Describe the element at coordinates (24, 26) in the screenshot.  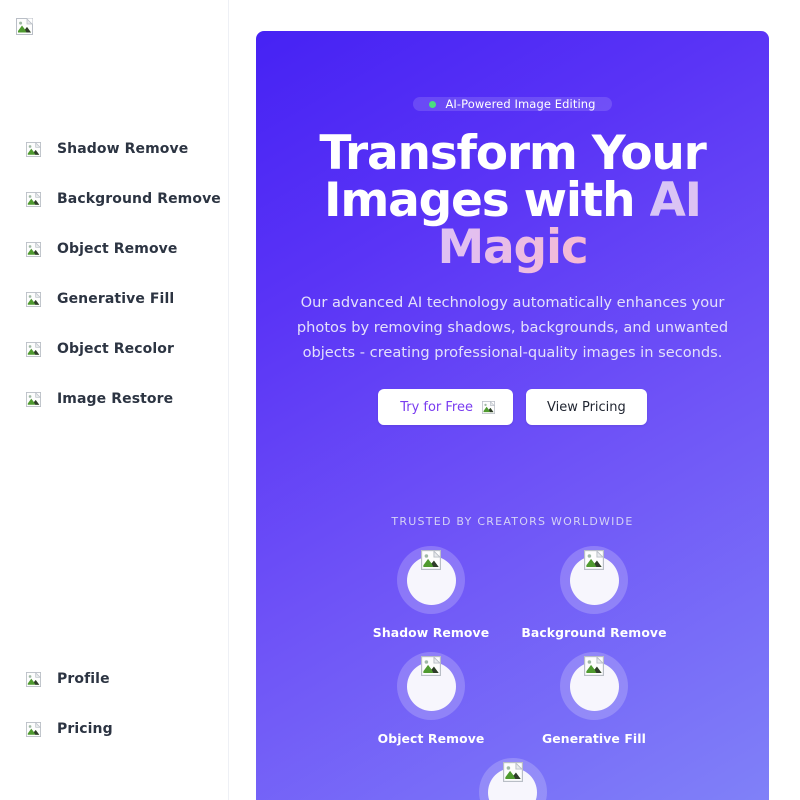
I see `logo-broken-image-icon` at that location.